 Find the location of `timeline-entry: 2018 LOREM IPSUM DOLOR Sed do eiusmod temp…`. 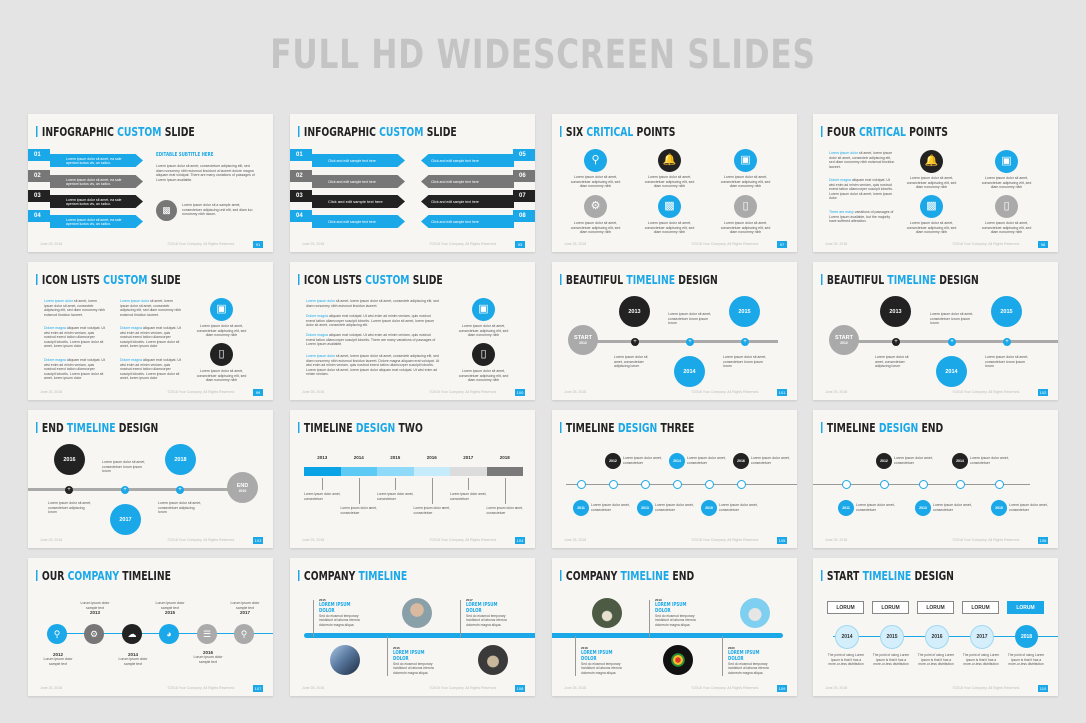

timeline-entry: 2018 LOREM IPSUM DOLOR Sed do eiusmod temp… is located at coordinates (601, 660).